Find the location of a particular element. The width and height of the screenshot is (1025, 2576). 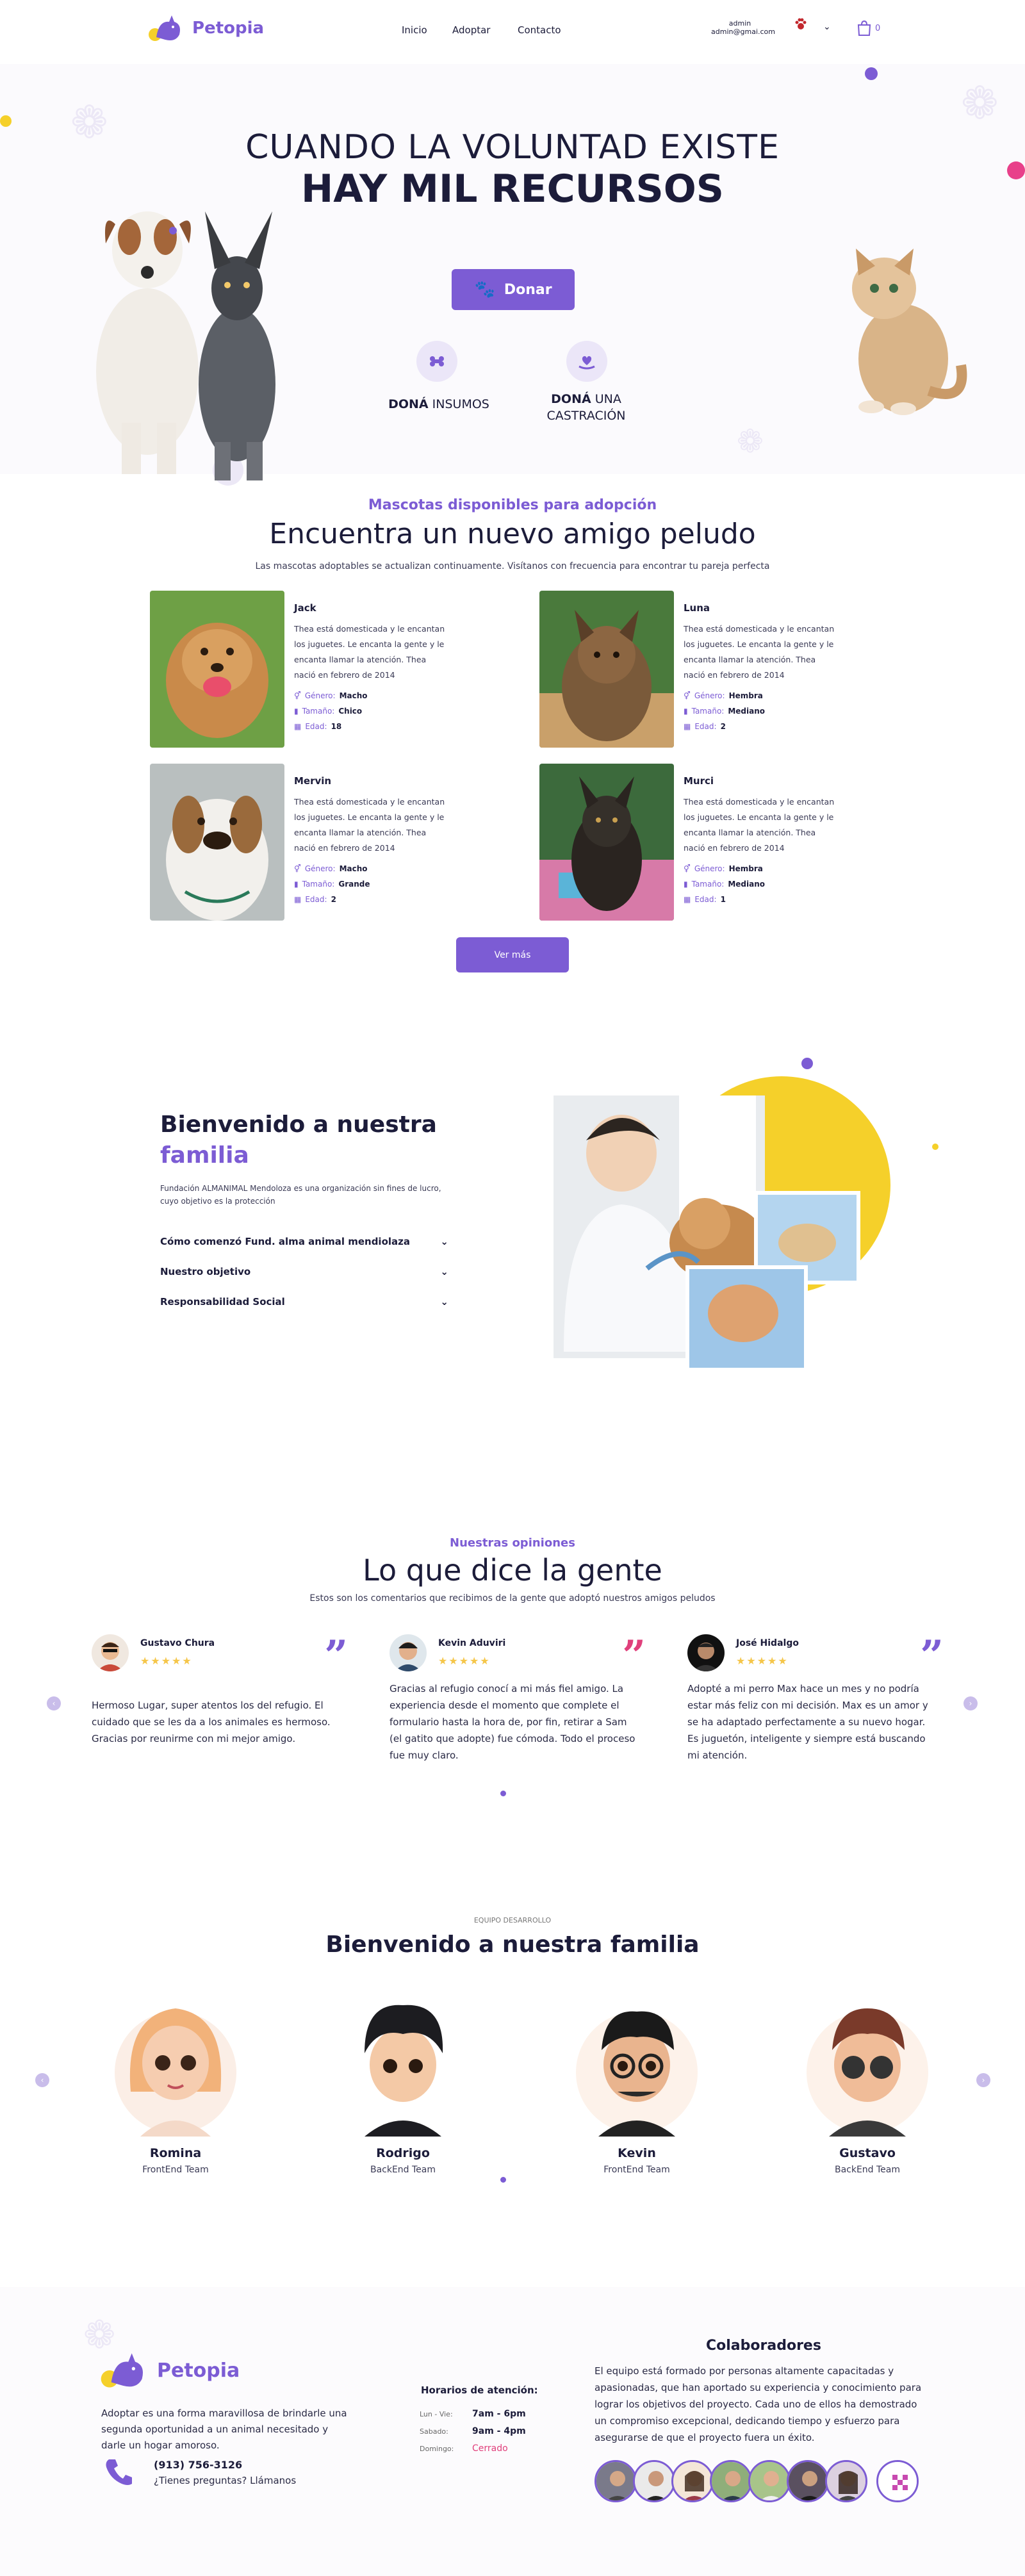

team-member-role: FrontEnd Team is located at coordinates (636, 2170).